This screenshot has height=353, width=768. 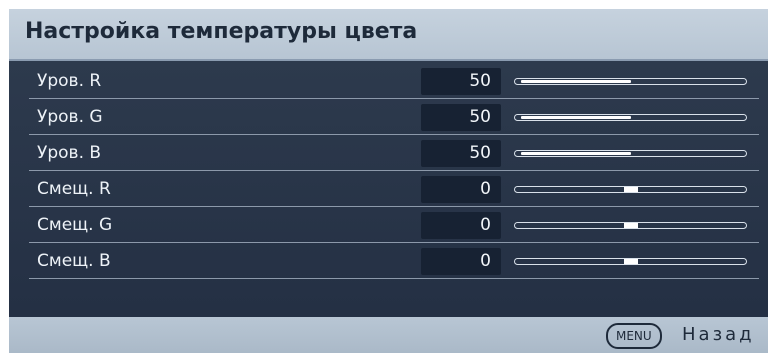 What do you see at coordinates (388, 335) in the screenshot?
I see `footer-bar: MENU Назад` at bounding box center [388, 335].